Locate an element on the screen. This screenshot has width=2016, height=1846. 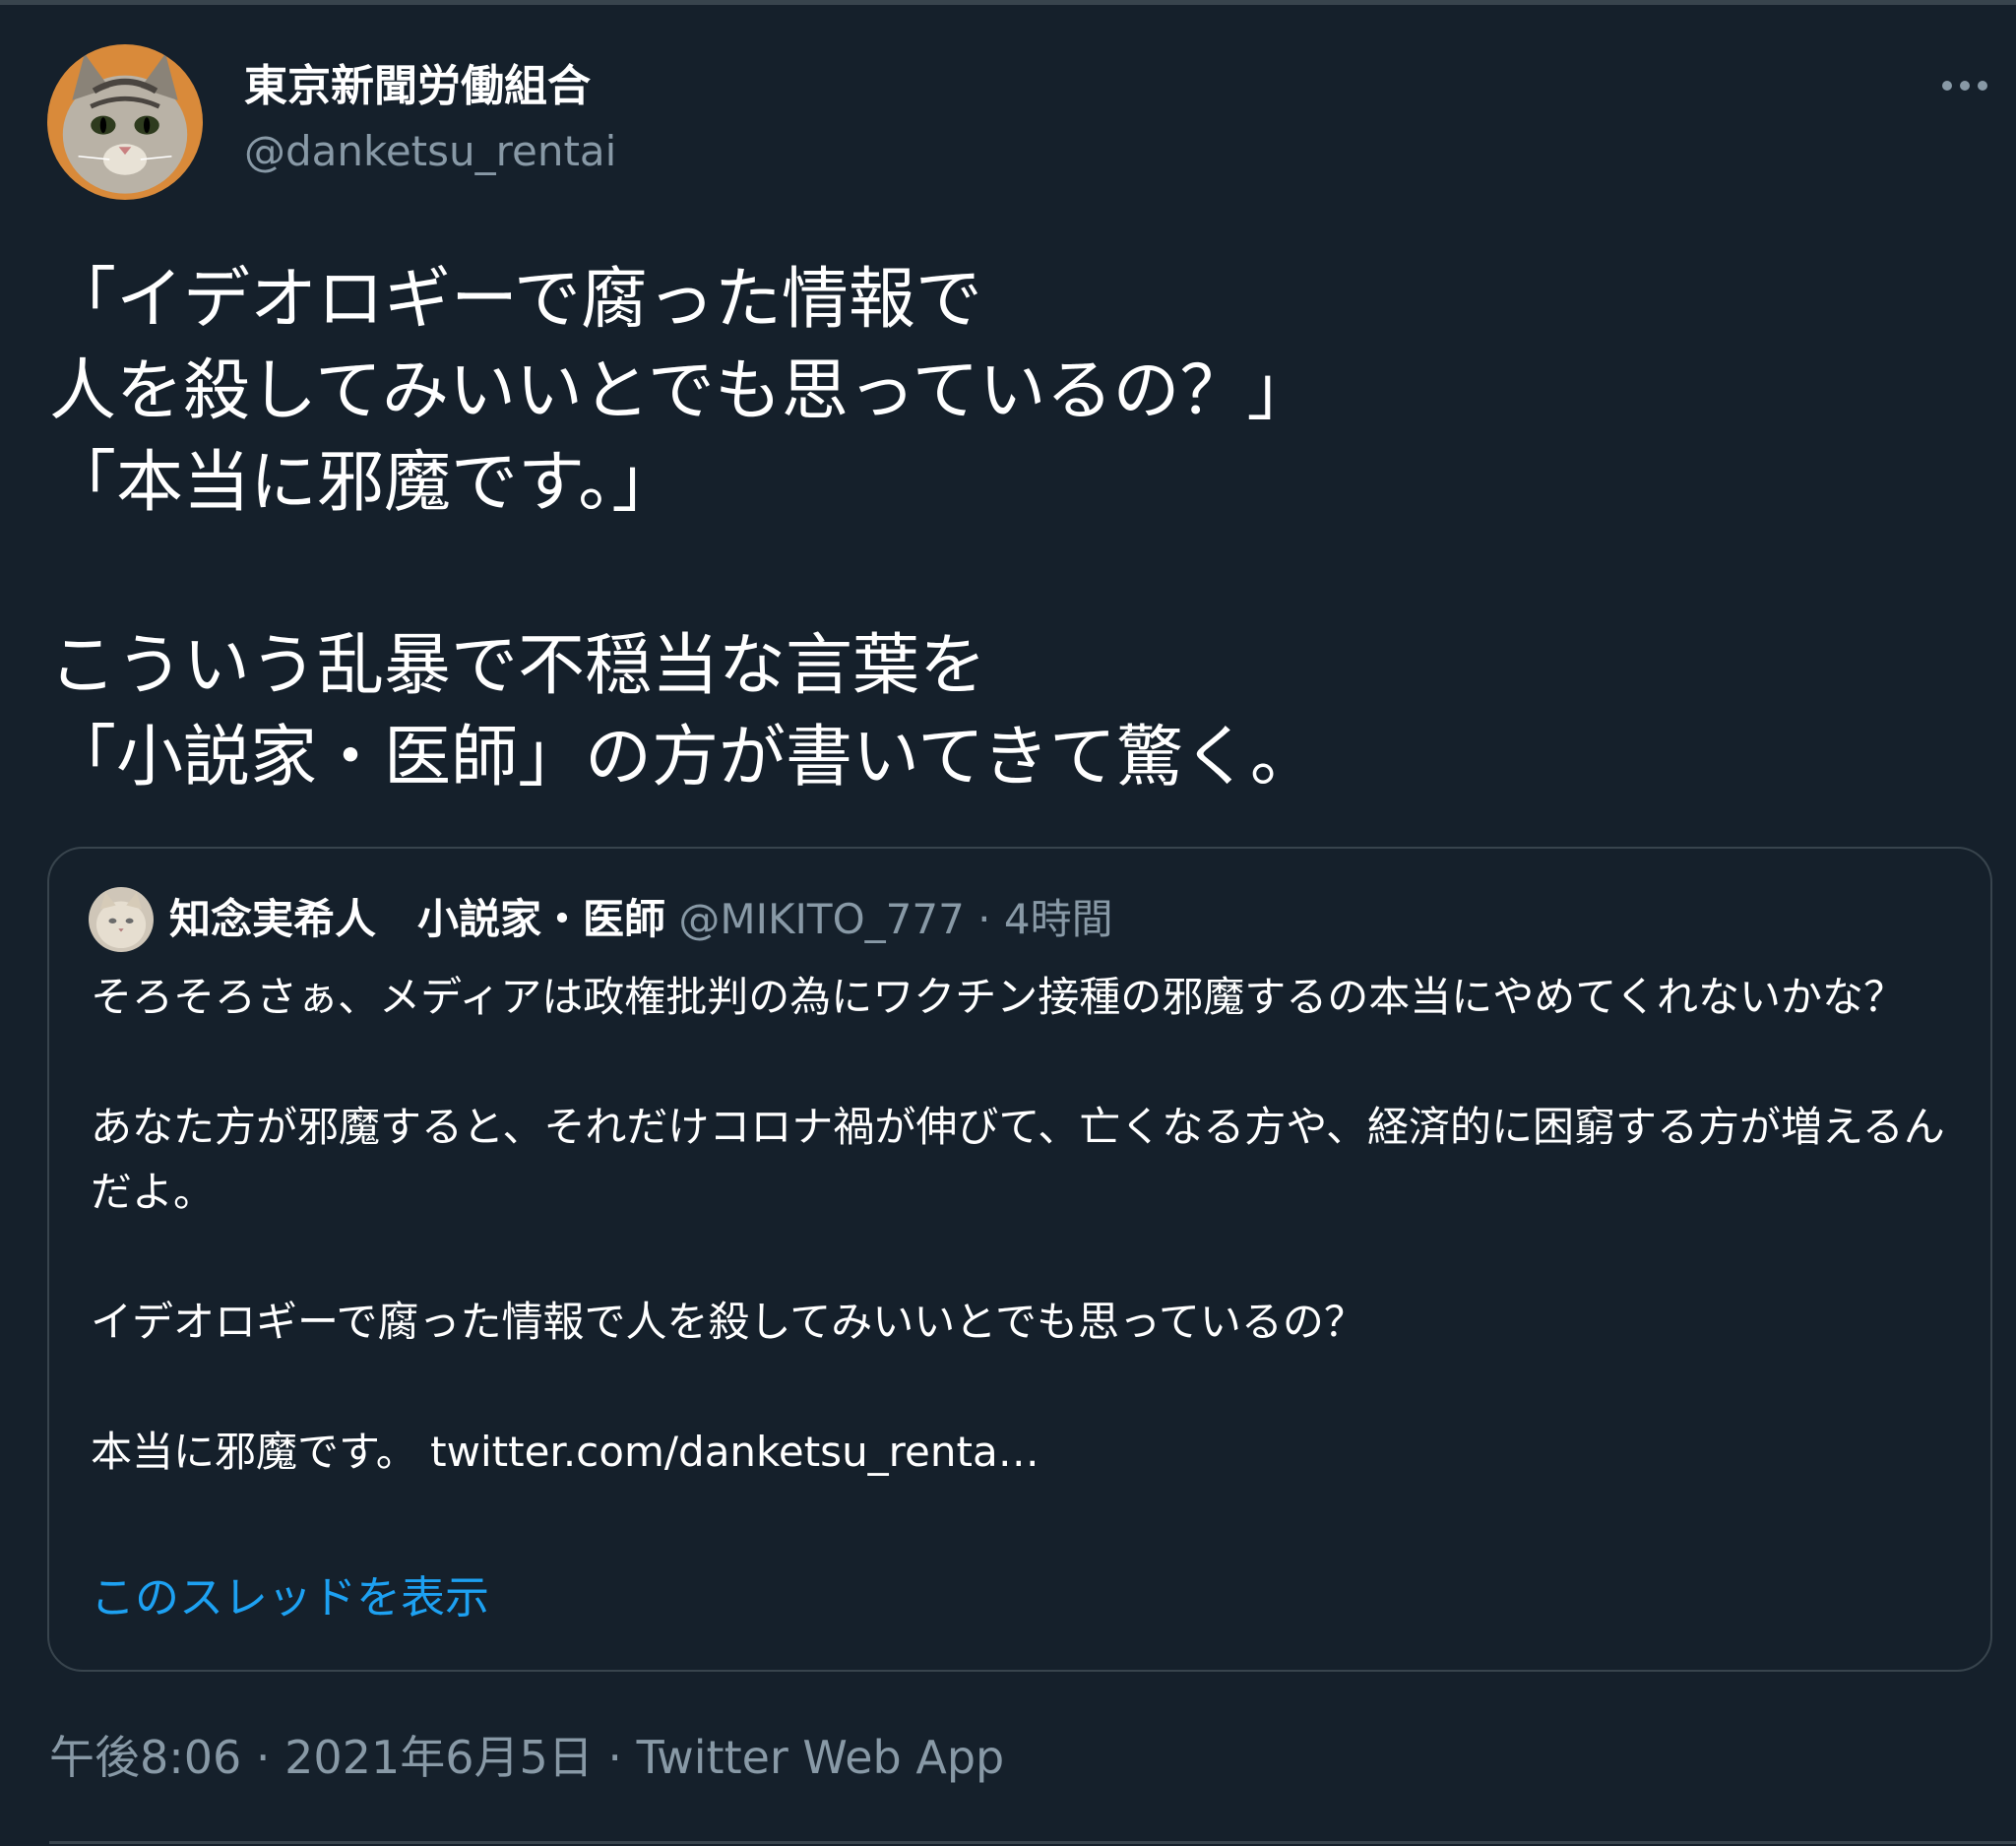
tweet-time: 午後8:06 · 2021年6月5日 · is located at coordinates (343, 1757).